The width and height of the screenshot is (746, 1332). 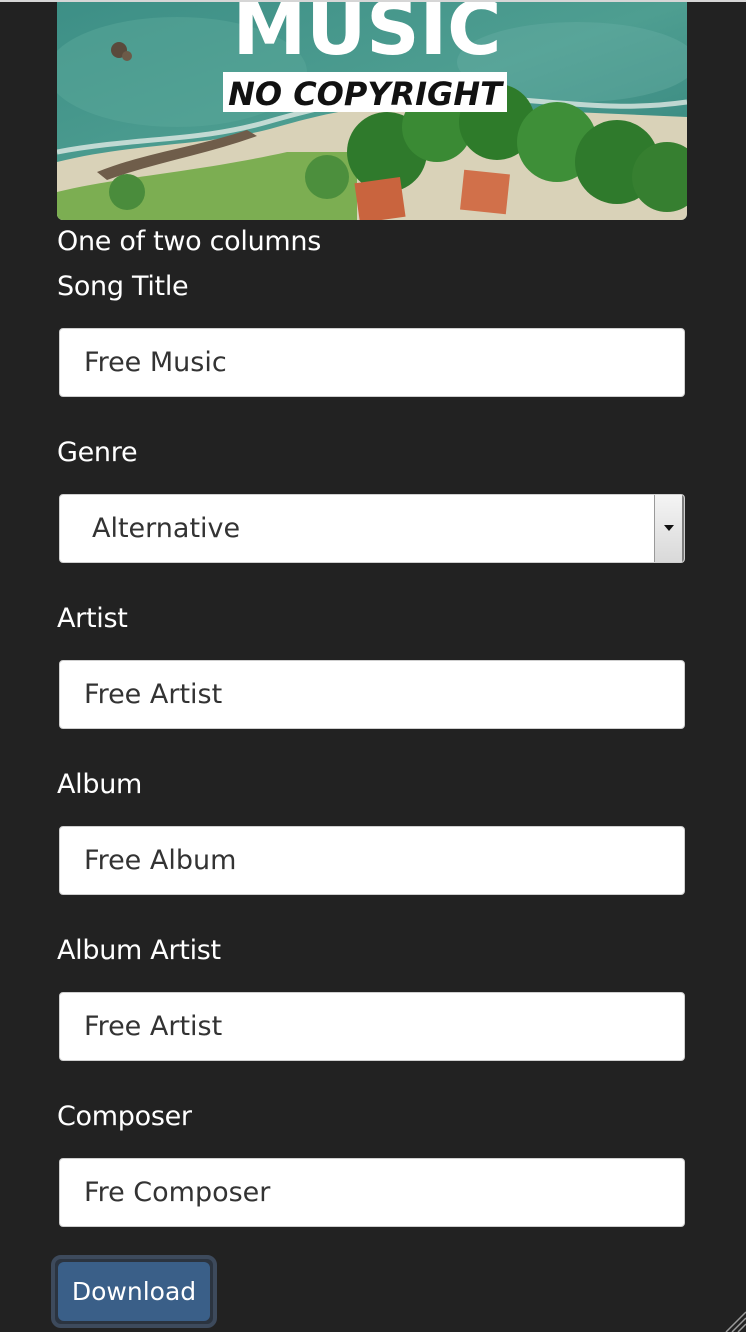 I want to click on cover-artwork: MUSIC NO COPYRIGHT, so click(x=372, y=111).